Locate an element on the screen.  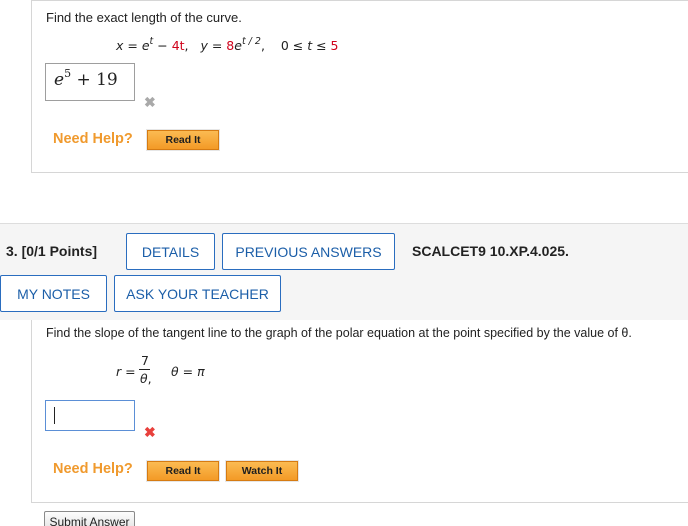
q3-fraction-bar is located at coordinates (144, 369).